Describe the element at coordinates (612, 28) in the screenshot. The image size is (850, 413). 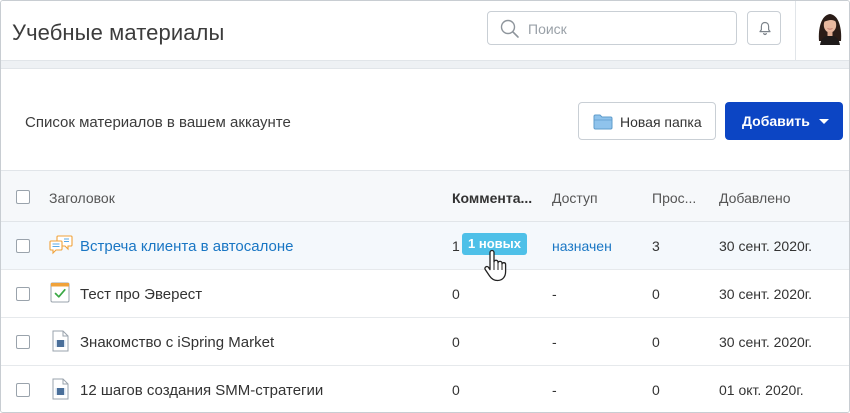
I see `search-input: Поиск` at that location.